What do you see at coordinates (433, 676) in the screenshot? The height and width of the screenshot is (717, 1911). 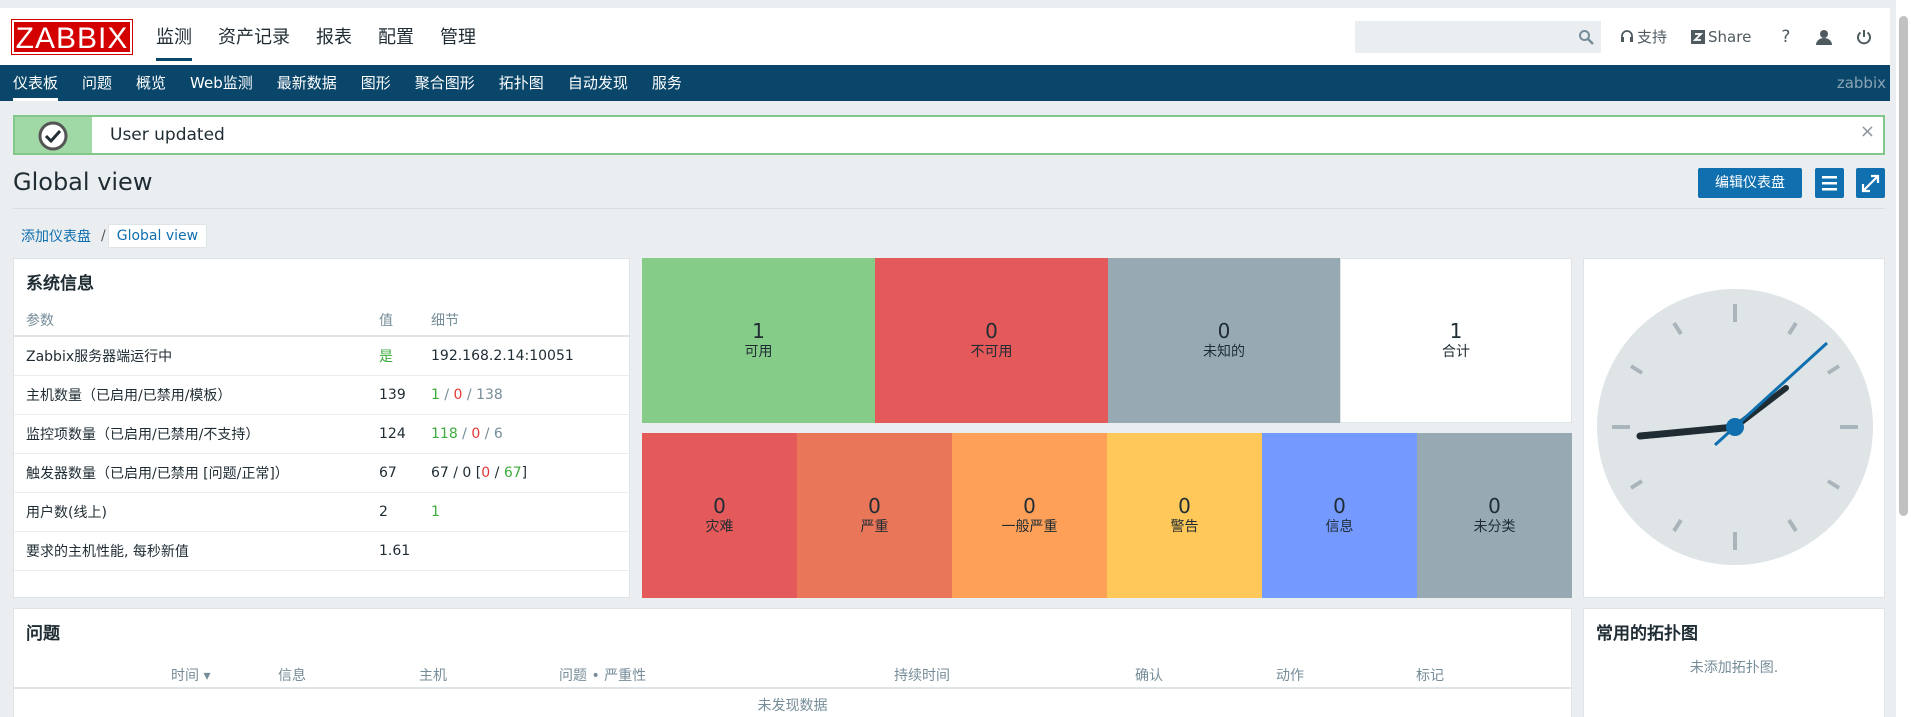 I see `col-host: 主机` at bounding box center [433, 676].